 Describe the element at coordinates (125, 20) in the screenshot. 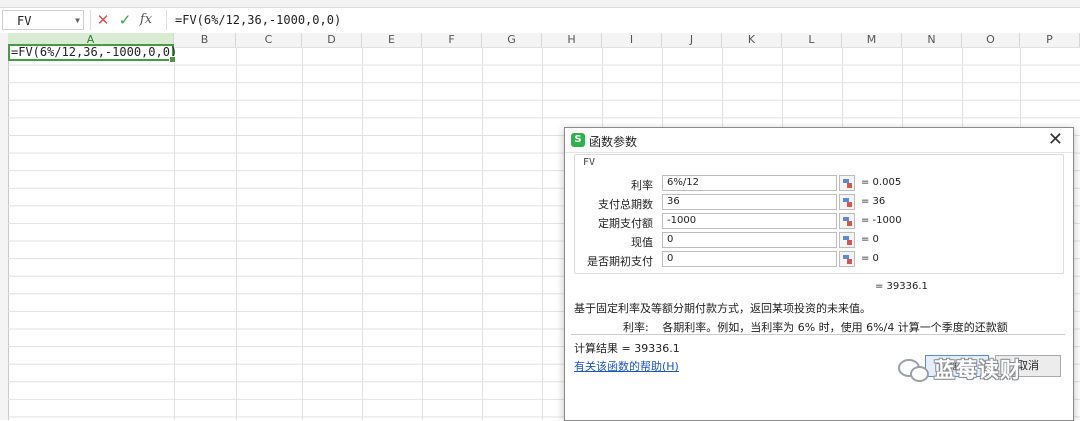

I see `confirm-formula-icon: ✓` at that location.